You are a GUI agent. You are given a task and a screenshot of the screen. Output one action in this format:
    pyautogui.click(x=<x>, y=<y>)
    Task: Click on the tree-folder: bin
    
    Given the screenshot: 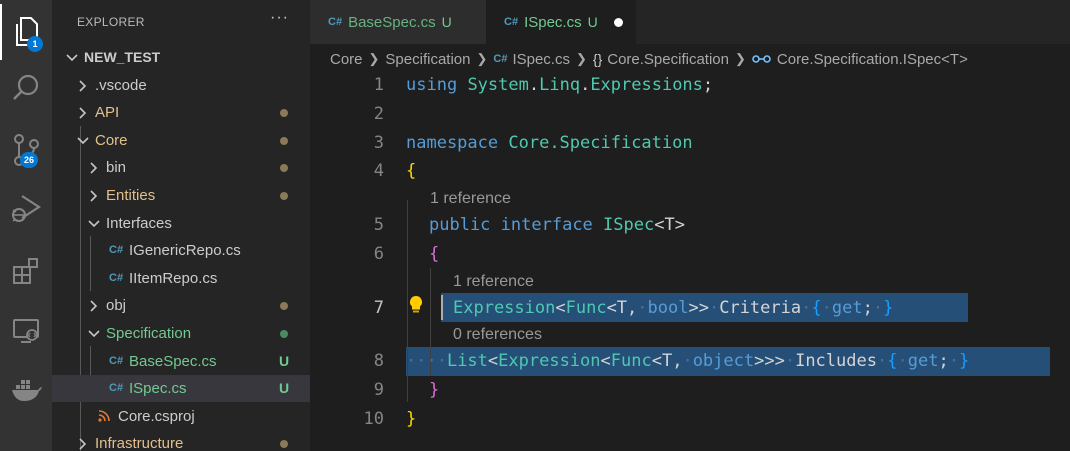 What is the action you would take?
    pyautogui.click(x=181, y=167)
    